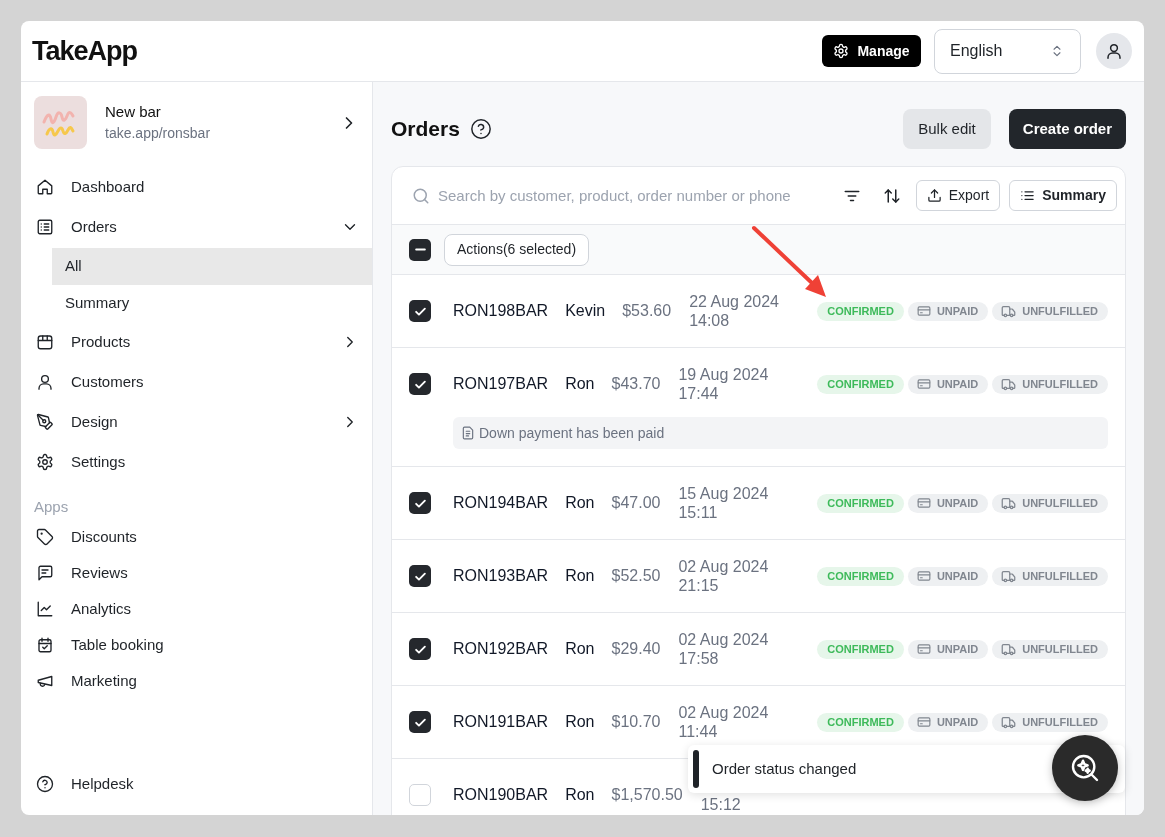 This screenshot has height=837, width=1165. I want to click on box-icon, so click(45, 342).